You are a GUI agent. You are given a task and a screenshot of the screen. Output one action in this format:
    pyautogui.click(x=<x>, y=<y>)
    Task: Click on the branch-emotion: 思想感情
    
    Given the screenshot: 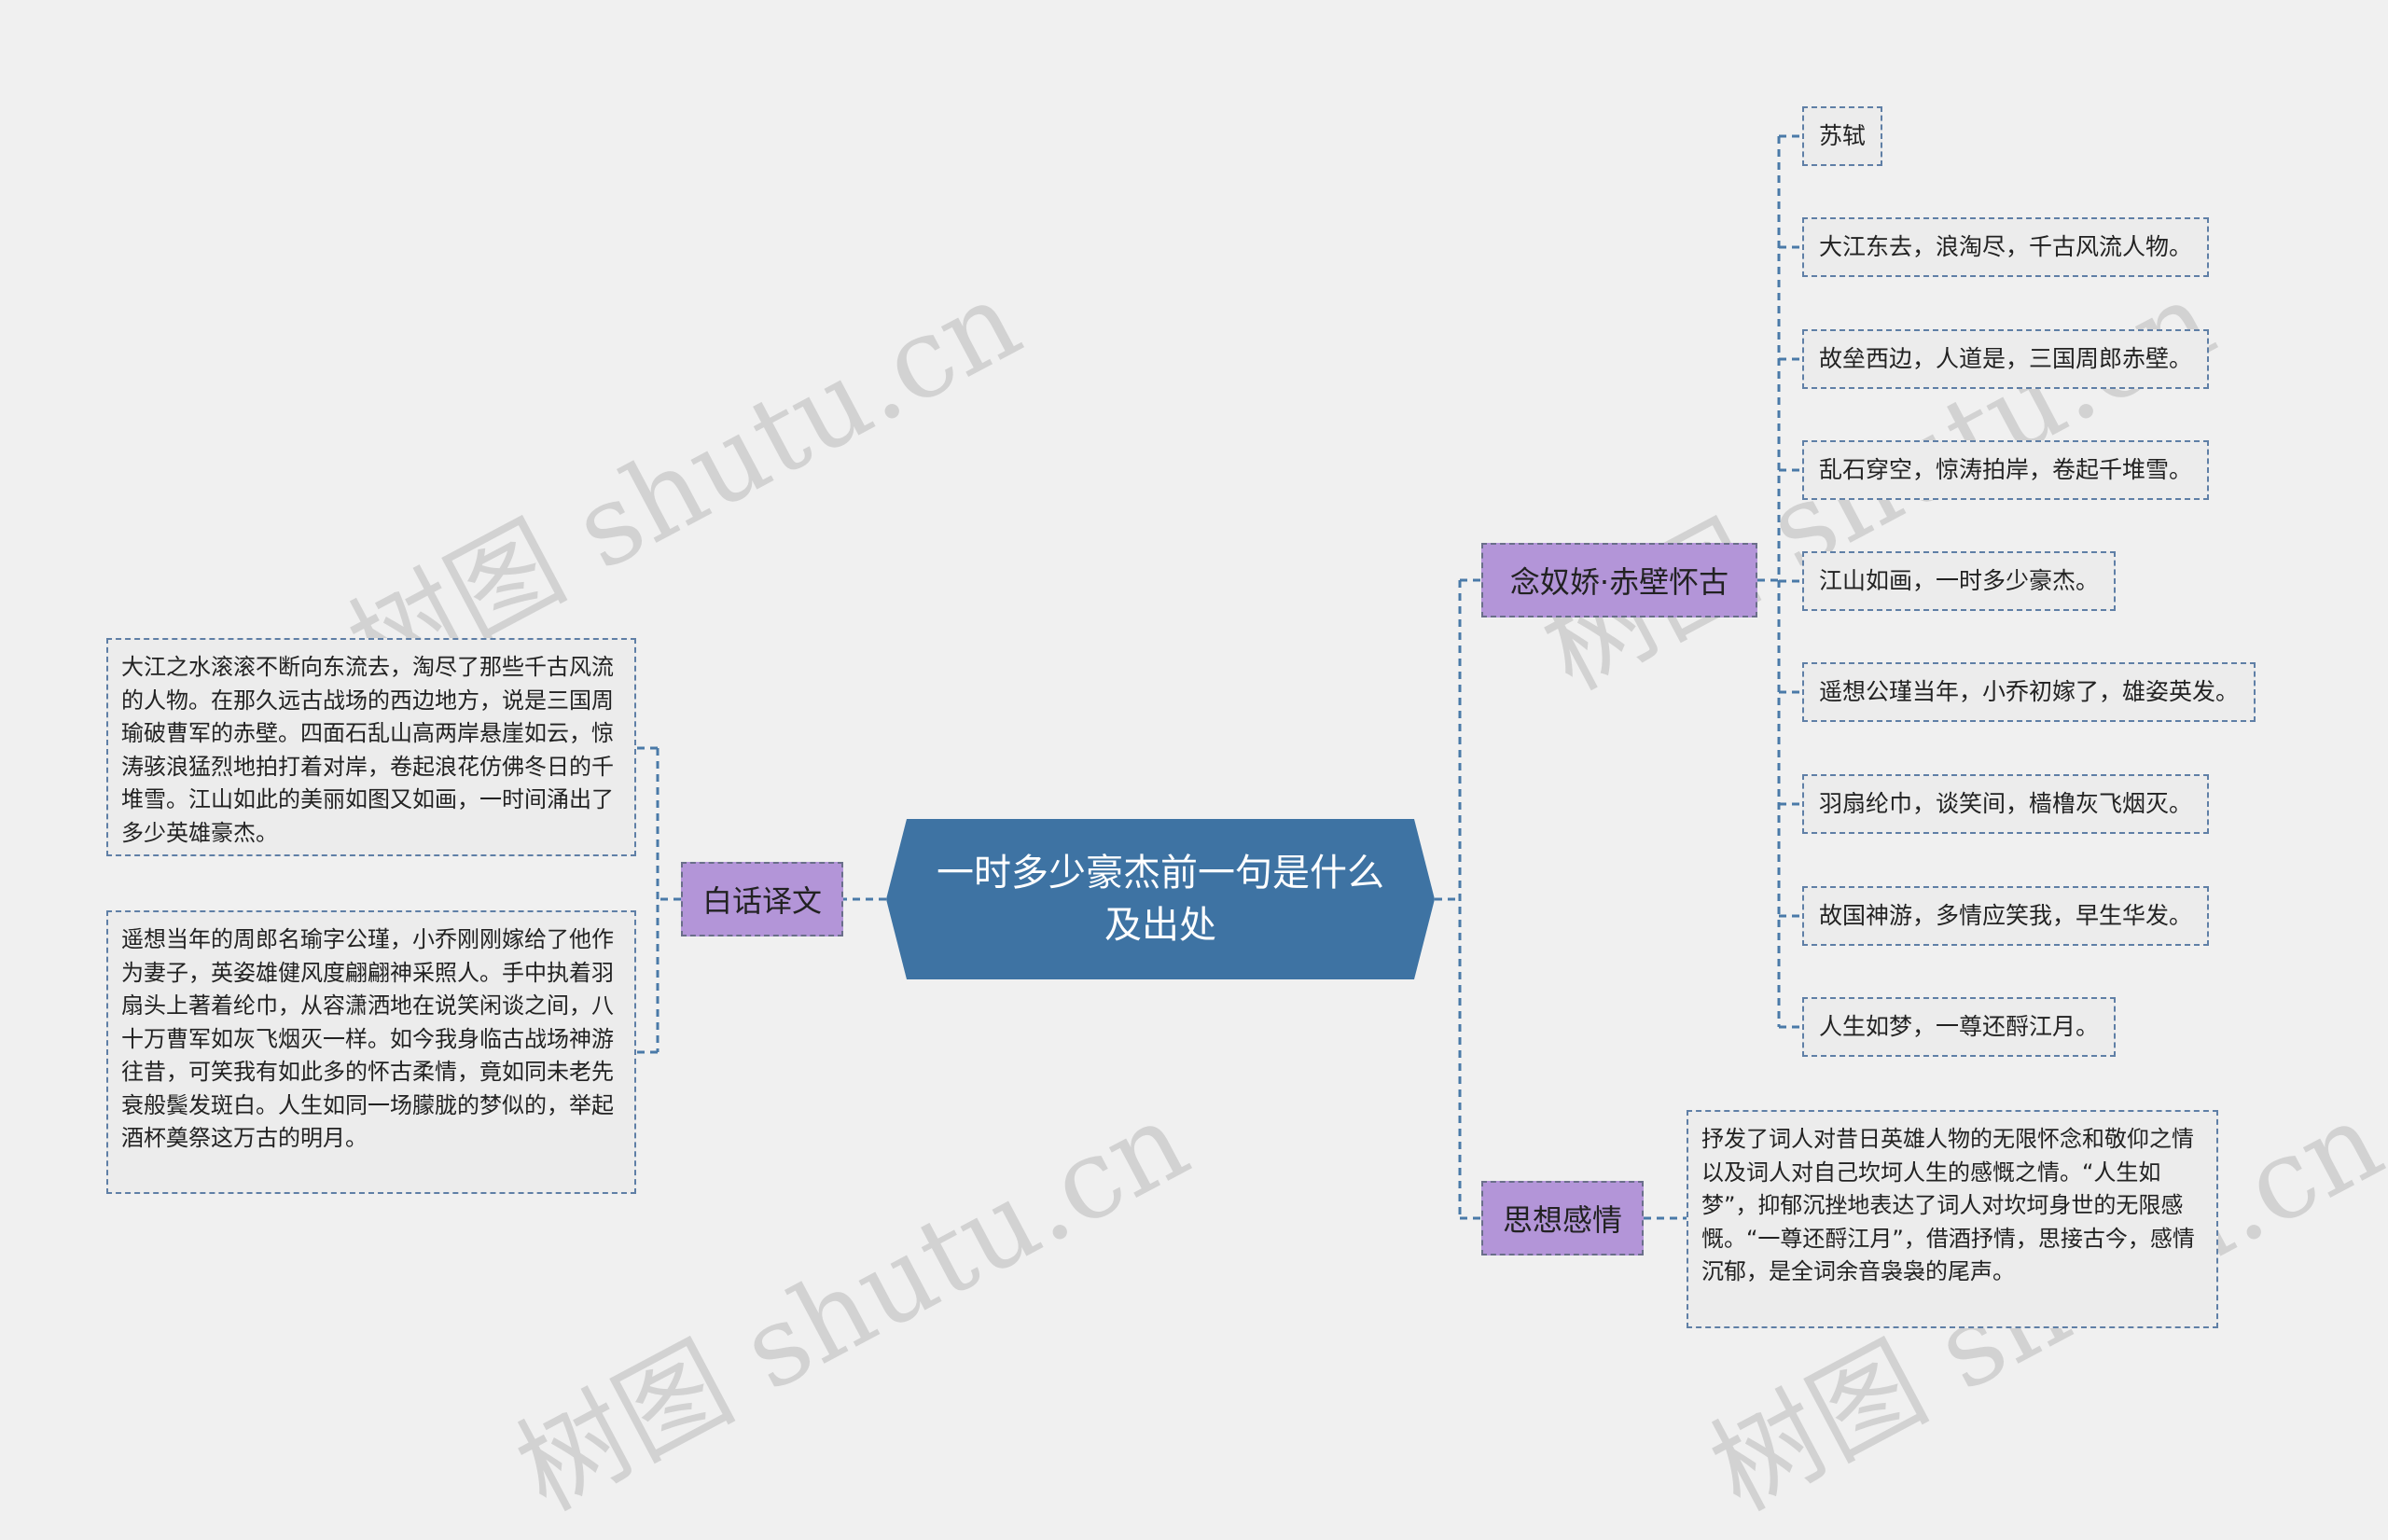 What is the action you would take?
    pyautogui.click(x=1562, y=1218)
    